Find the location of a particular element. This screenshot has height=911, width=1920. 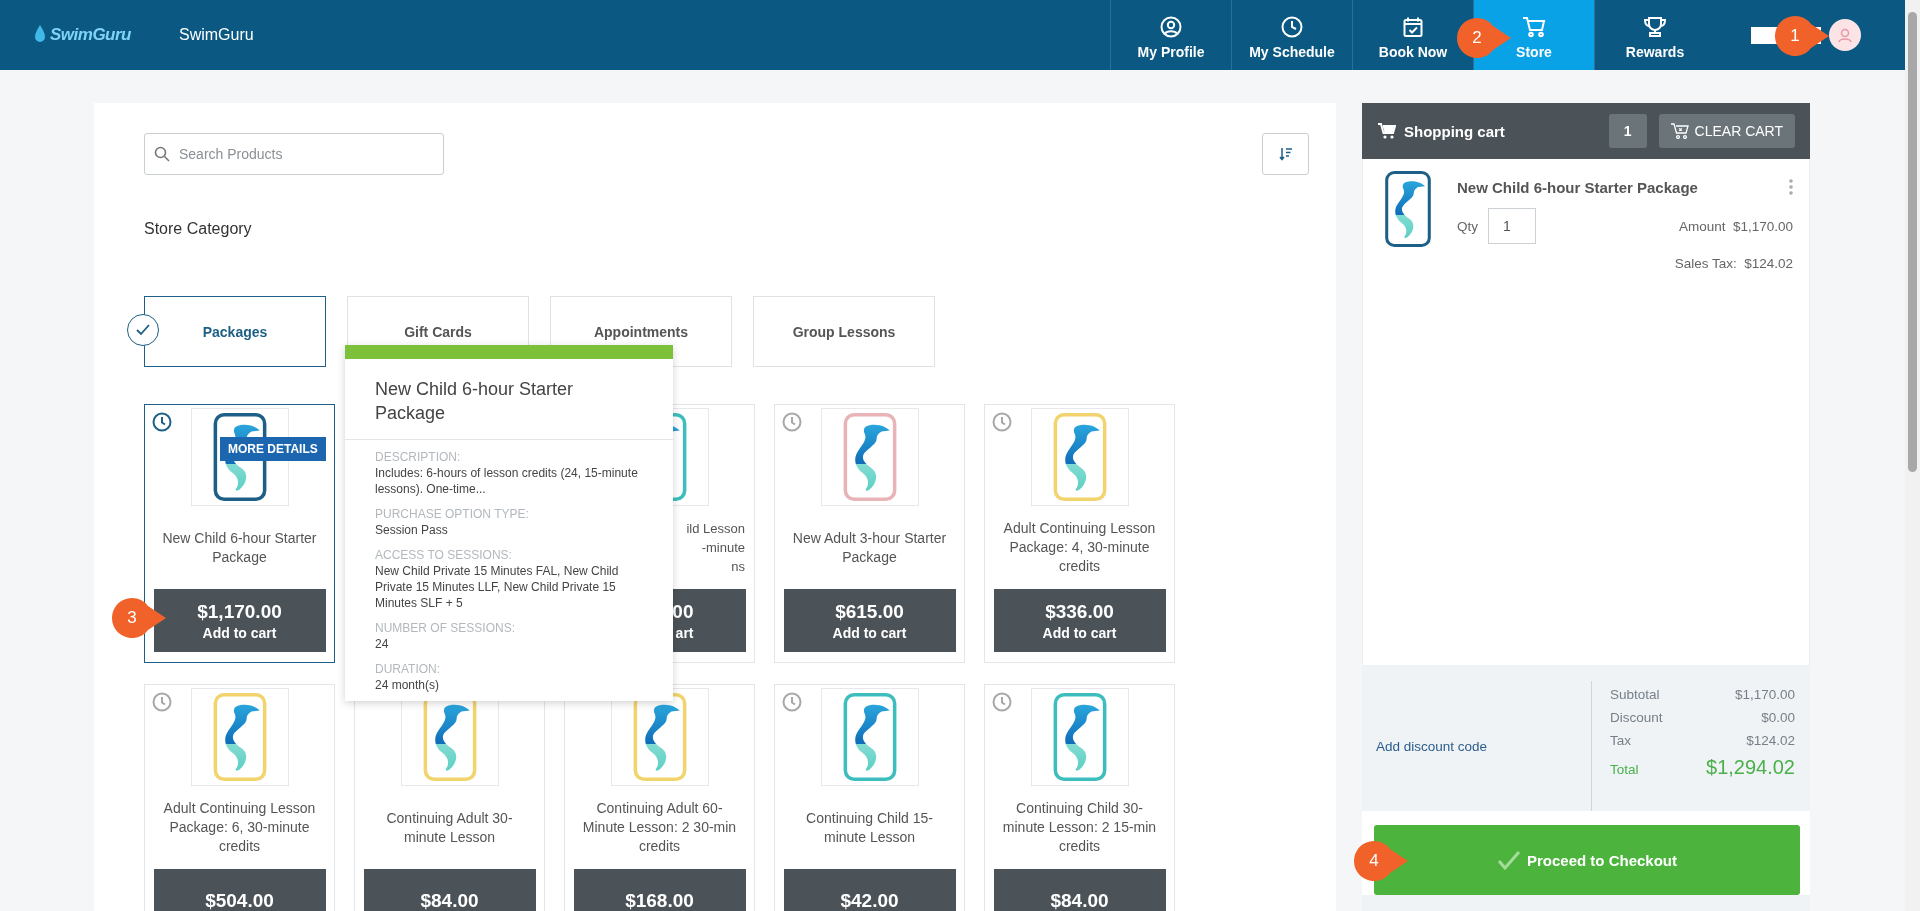

qty-label: Qty is located at coordinates (1467, 226).